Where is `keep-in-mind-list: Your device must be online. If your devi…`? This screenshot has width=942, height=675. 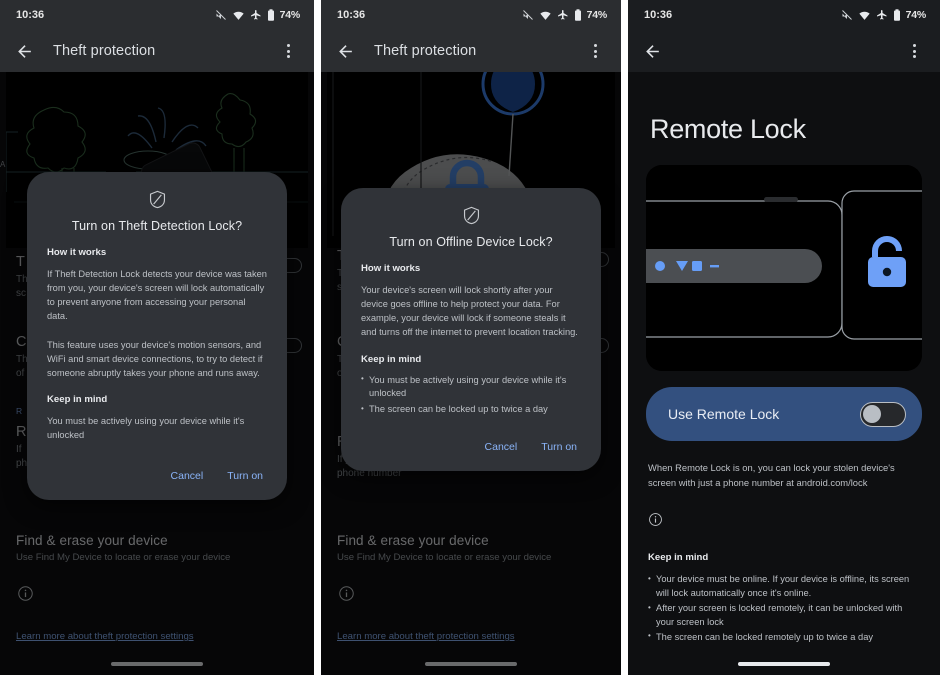
keep-in-mind-list: Your device must be online. If your devi… is located at coordinates (785, 609).